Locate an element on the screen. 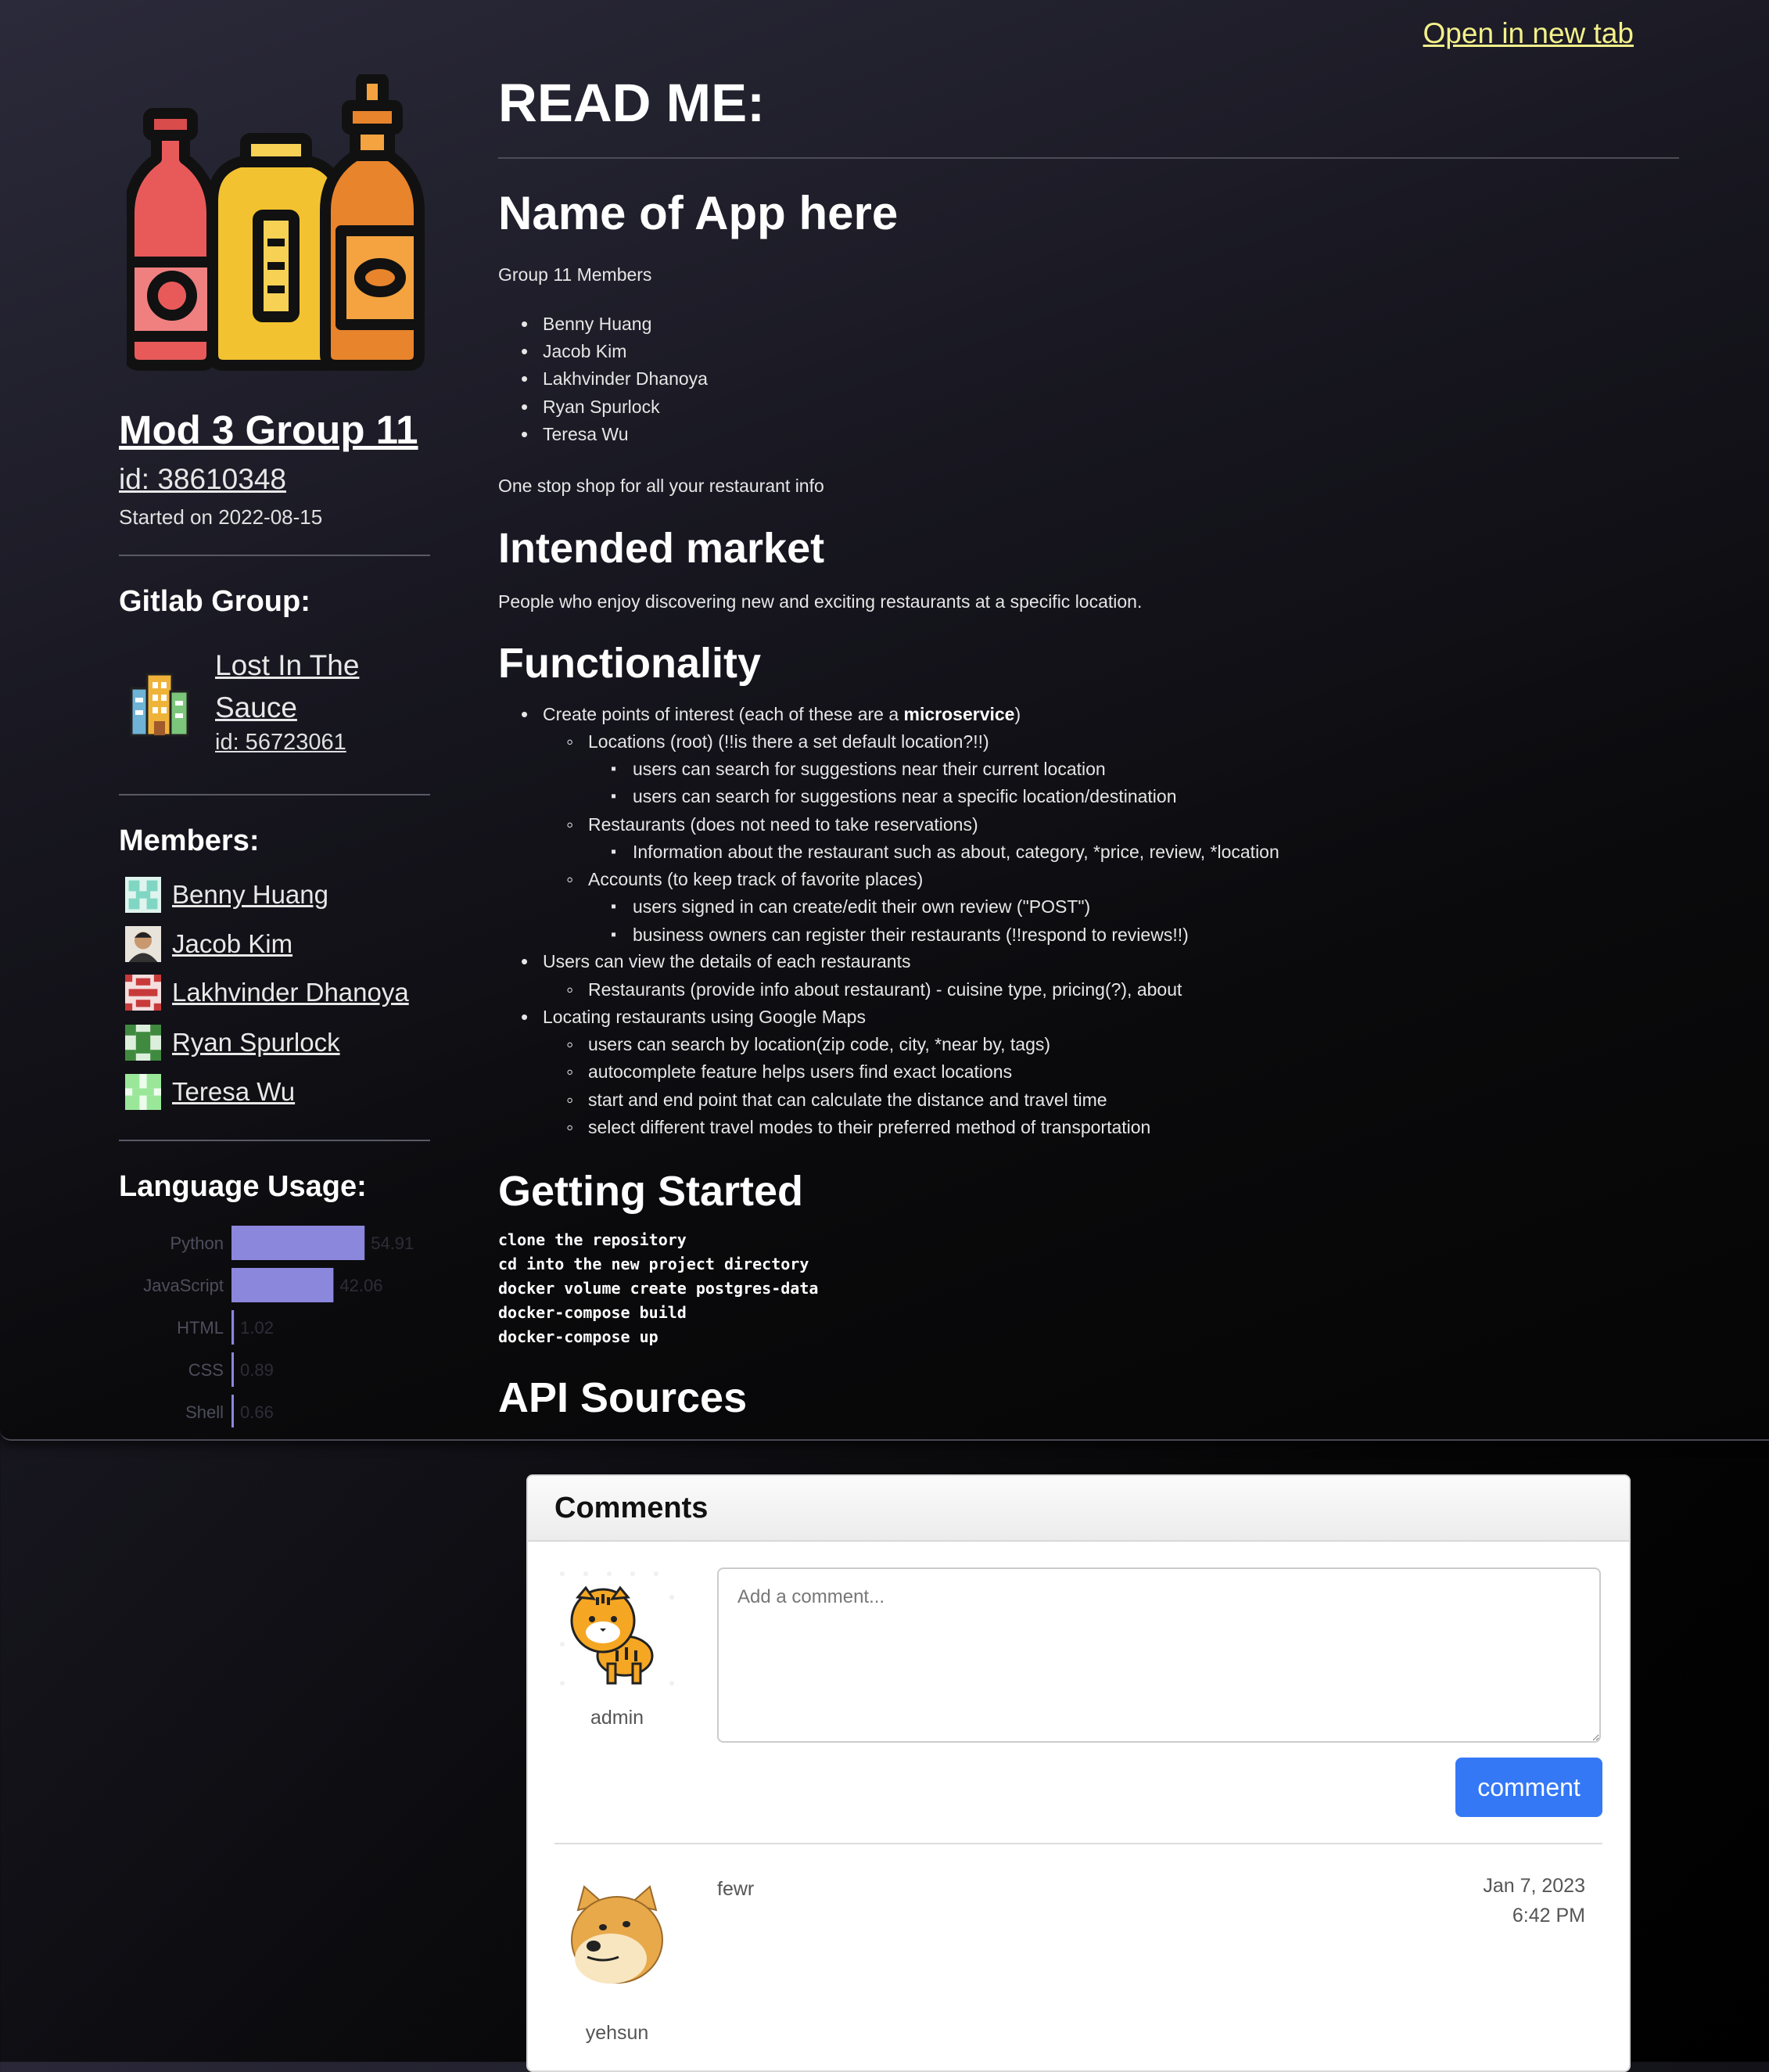 The image size is (1769, 2072). readme-member-item: Benny Huang is located at coordinates (586, 324).